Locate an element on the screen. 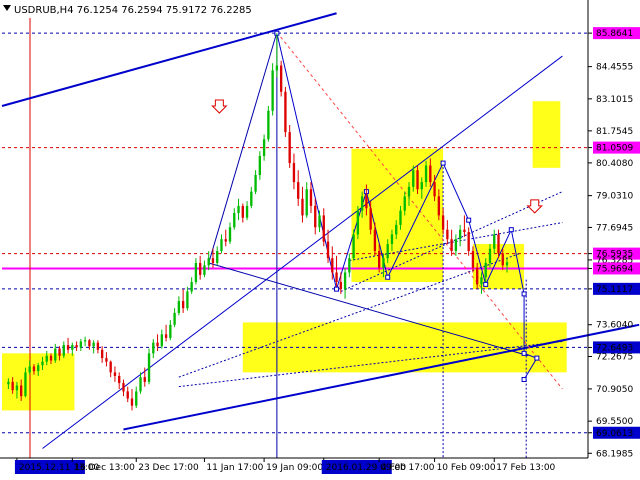  x-tick-label: 16 Dec 13:00 is located at coordinates (104, 468).